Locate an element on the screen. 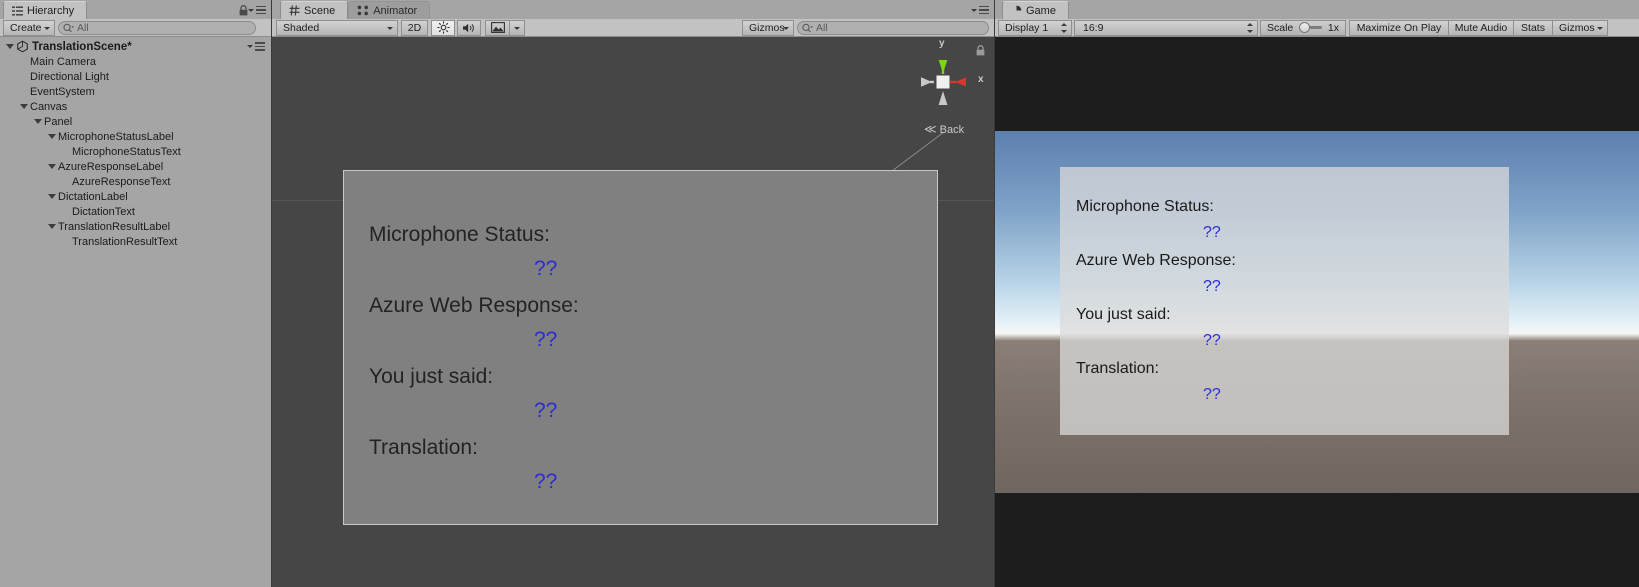  scene-ui-row-label: Azure Web Response: is located at coordinates (474, 305).